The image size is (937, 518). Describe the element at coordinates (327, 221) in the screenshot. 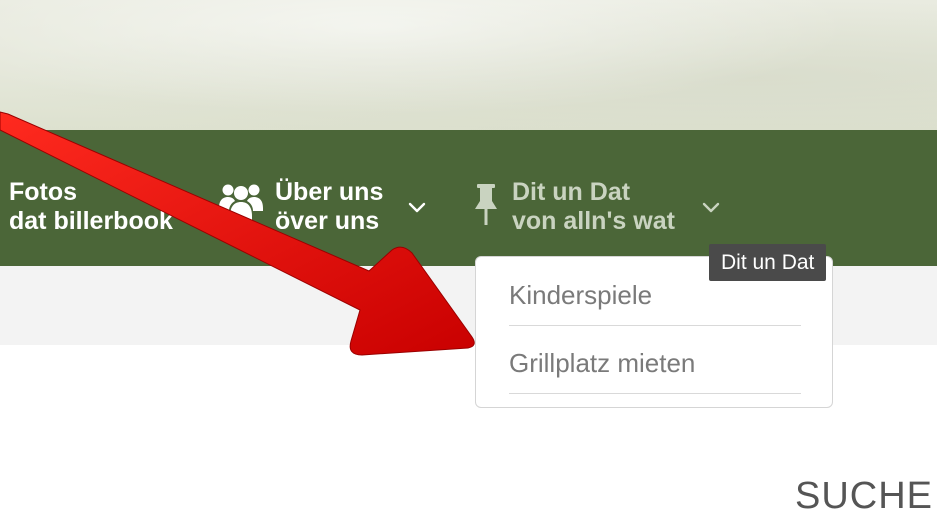

I see `nav-item-ueber-uns-subtitle: över uns` at that location.